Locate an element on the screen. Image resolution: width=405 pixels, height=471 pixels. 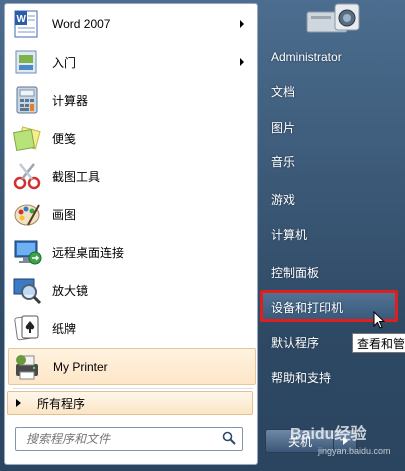
right-item-label: 游戏 is located at coordinates (283, 199).